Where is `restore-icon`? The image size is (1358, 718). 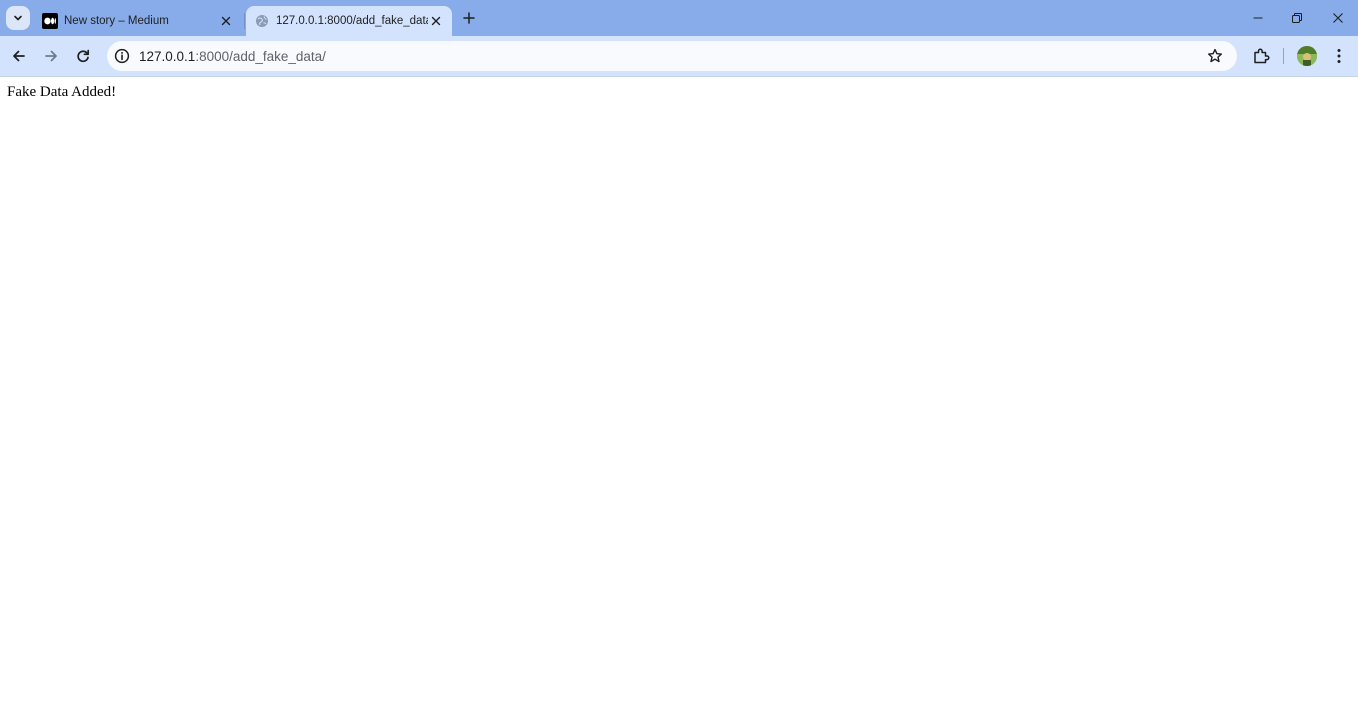 restore-icon is located at coordinates (1297, 18).